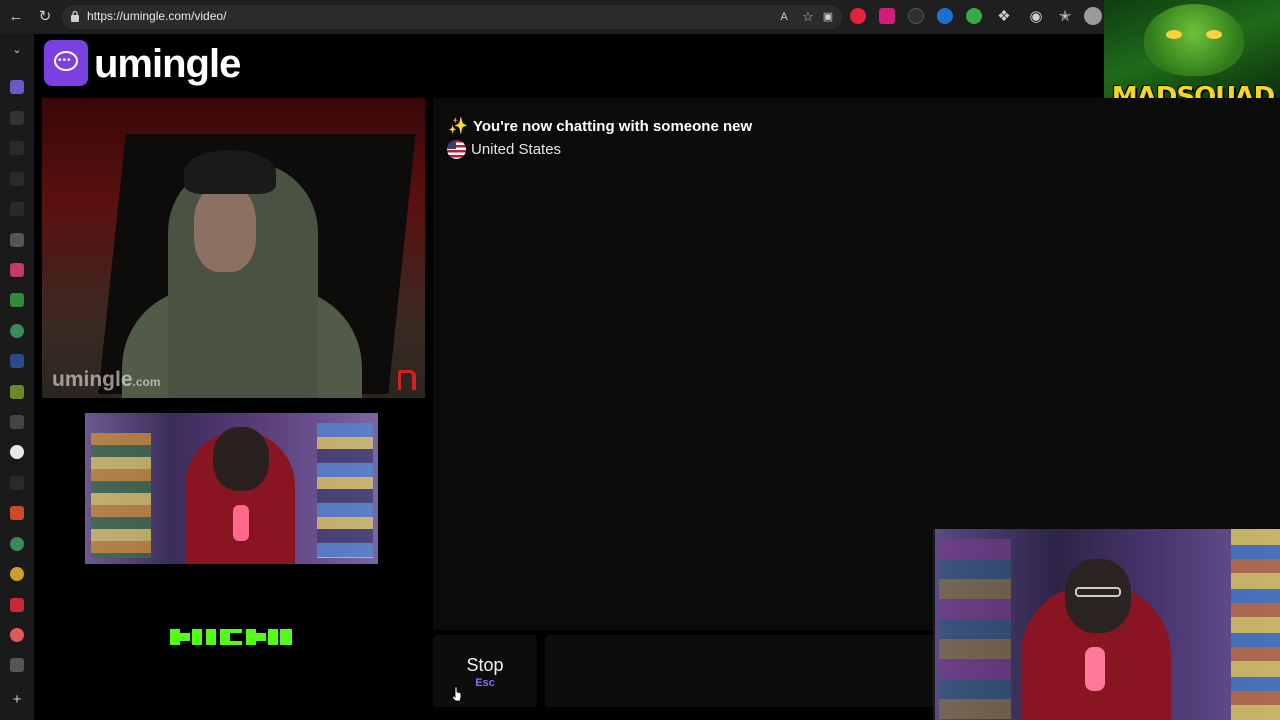  Describe the element at coordinates (66, 63) in the screenshot. I see `logo-icon: •••` at that location.